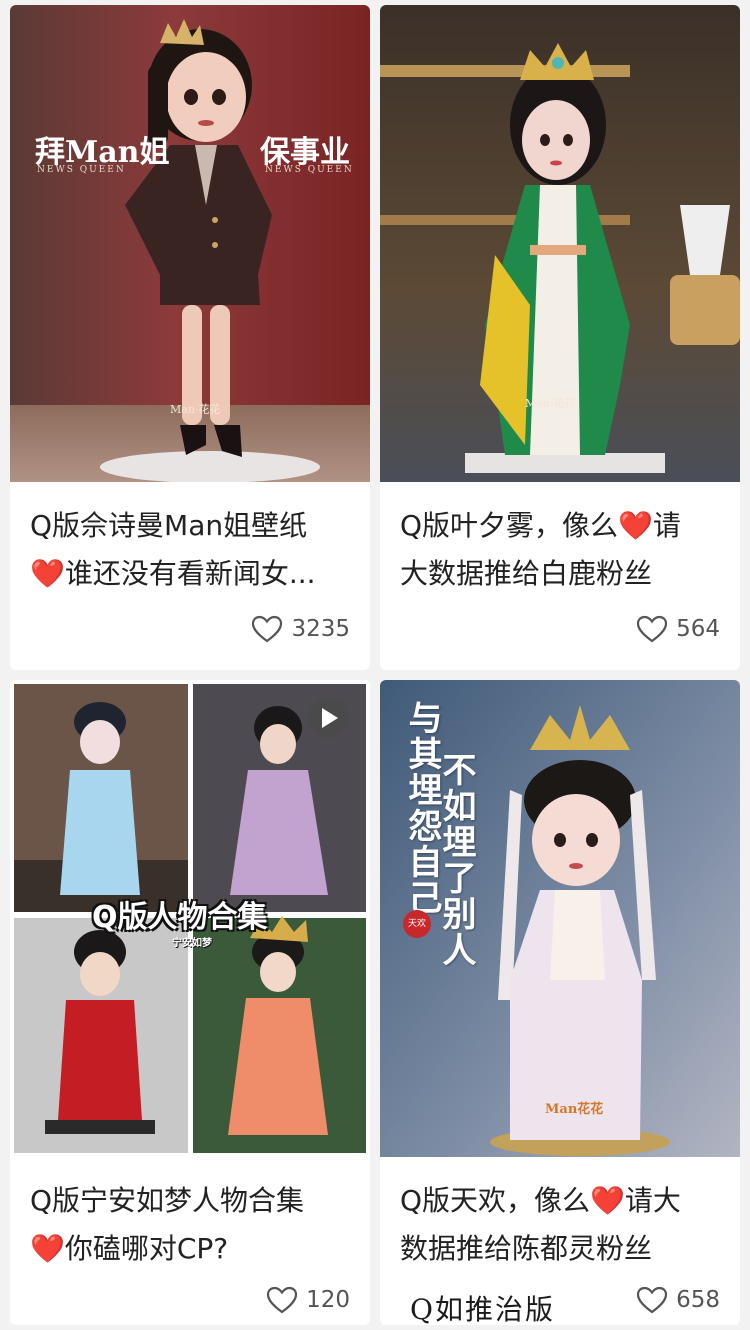 This screenshot has height=1330, width=750. Describe the element at coordinates (456, 860) in the screenshot. I see `poem-line-left: 不如埋了别人` at that location.